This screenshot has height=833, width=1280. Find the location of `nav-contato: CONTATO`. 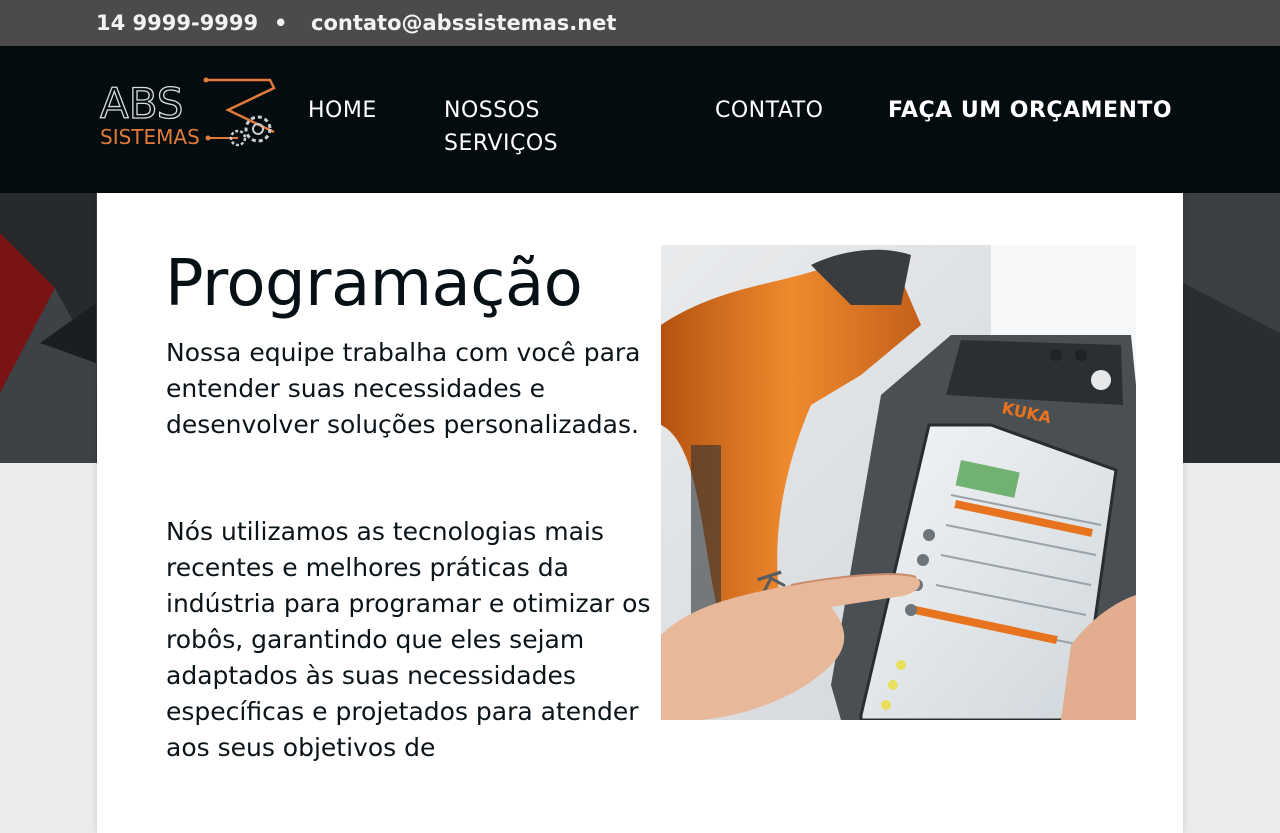

nav-contato: CONTATO is located at coordinates (769, 110).